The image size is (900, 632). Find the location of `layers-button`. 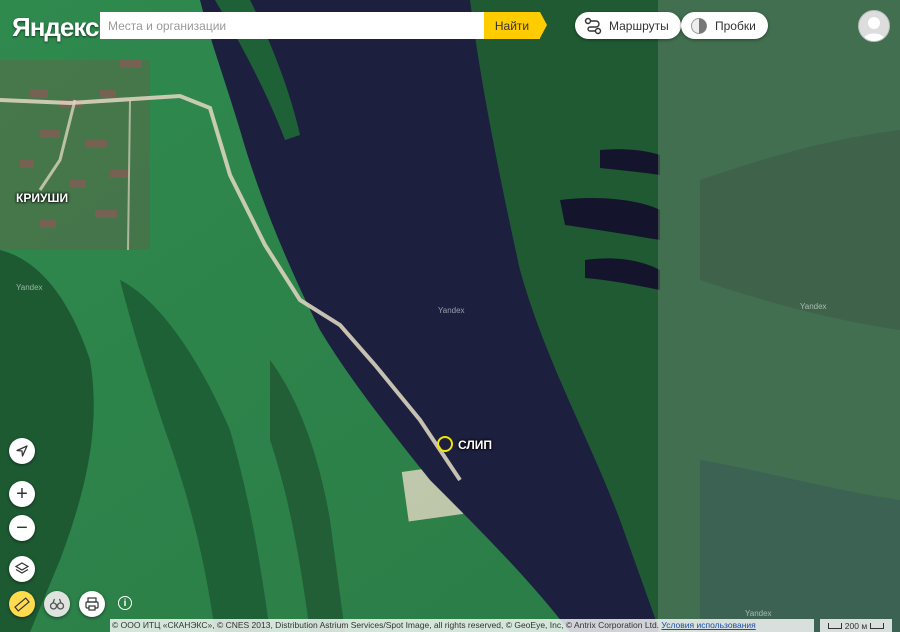

layers-button is located at coordinates (22, 569).